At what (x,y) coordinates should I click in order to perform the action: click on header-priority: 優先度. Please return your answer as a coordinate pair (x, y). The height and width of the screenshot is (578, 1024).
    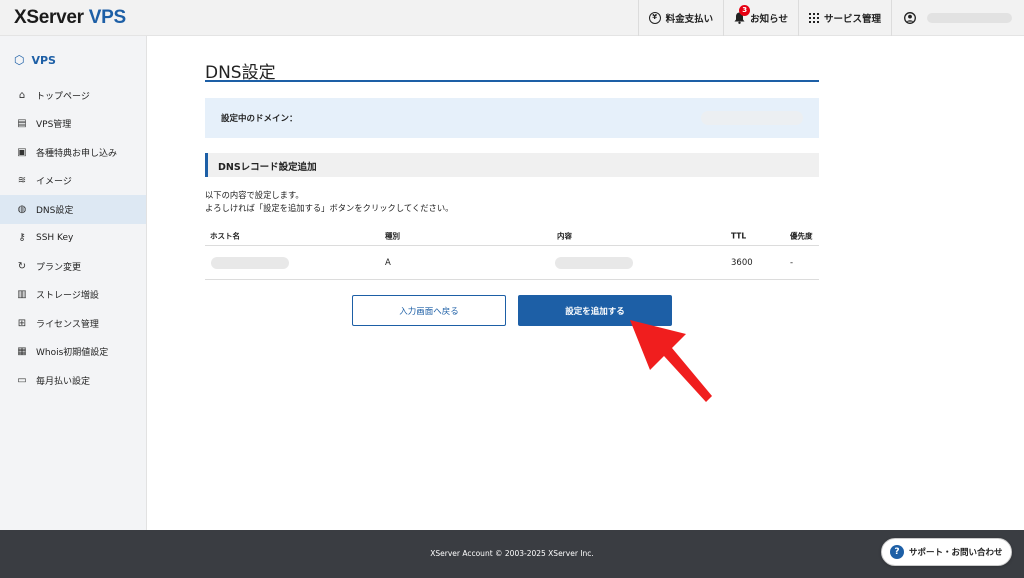
    Looking at the image, I should click on (801, 235).